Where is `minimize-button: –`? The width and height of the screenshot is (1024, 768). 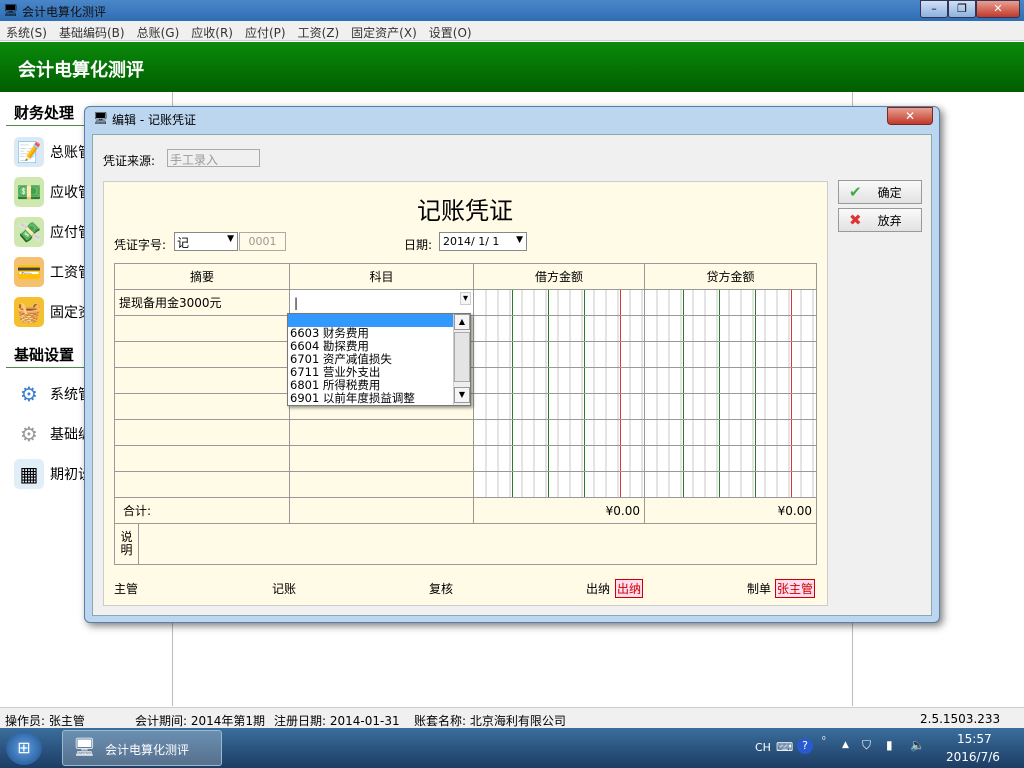 minimize-button: – is located at coordinates (934, 9).